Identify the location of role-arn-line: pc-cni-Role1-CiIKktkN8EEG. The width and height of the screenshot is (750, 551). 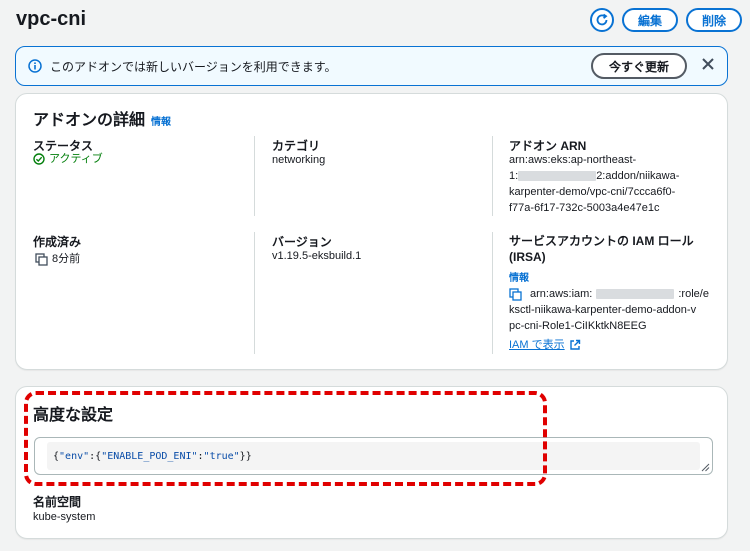
(578, 326).